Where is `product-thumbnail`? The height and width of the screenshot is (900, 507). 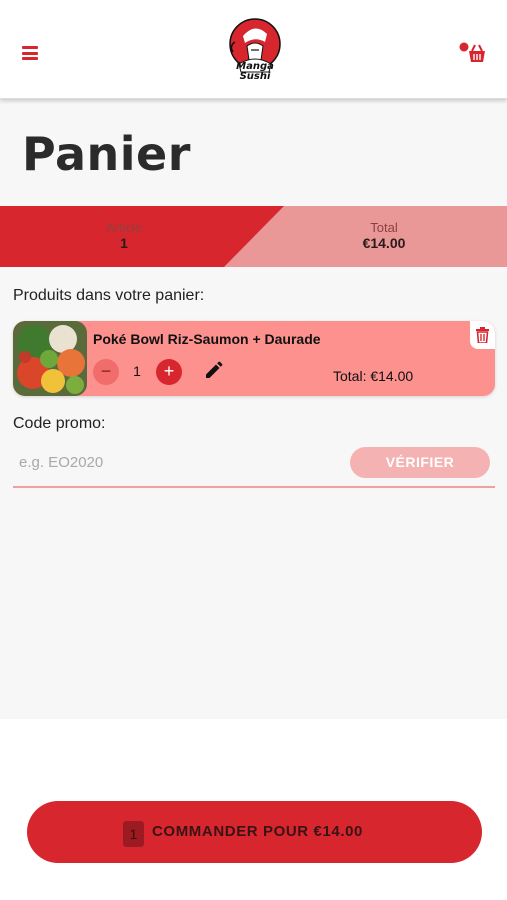
product-thumbnail is located at coordinates (50, 358).